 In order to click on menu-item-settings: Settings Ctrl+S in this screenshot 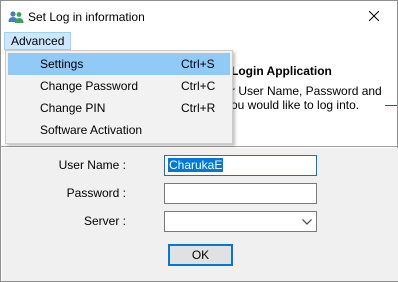, I will do `click(119, 64)`.